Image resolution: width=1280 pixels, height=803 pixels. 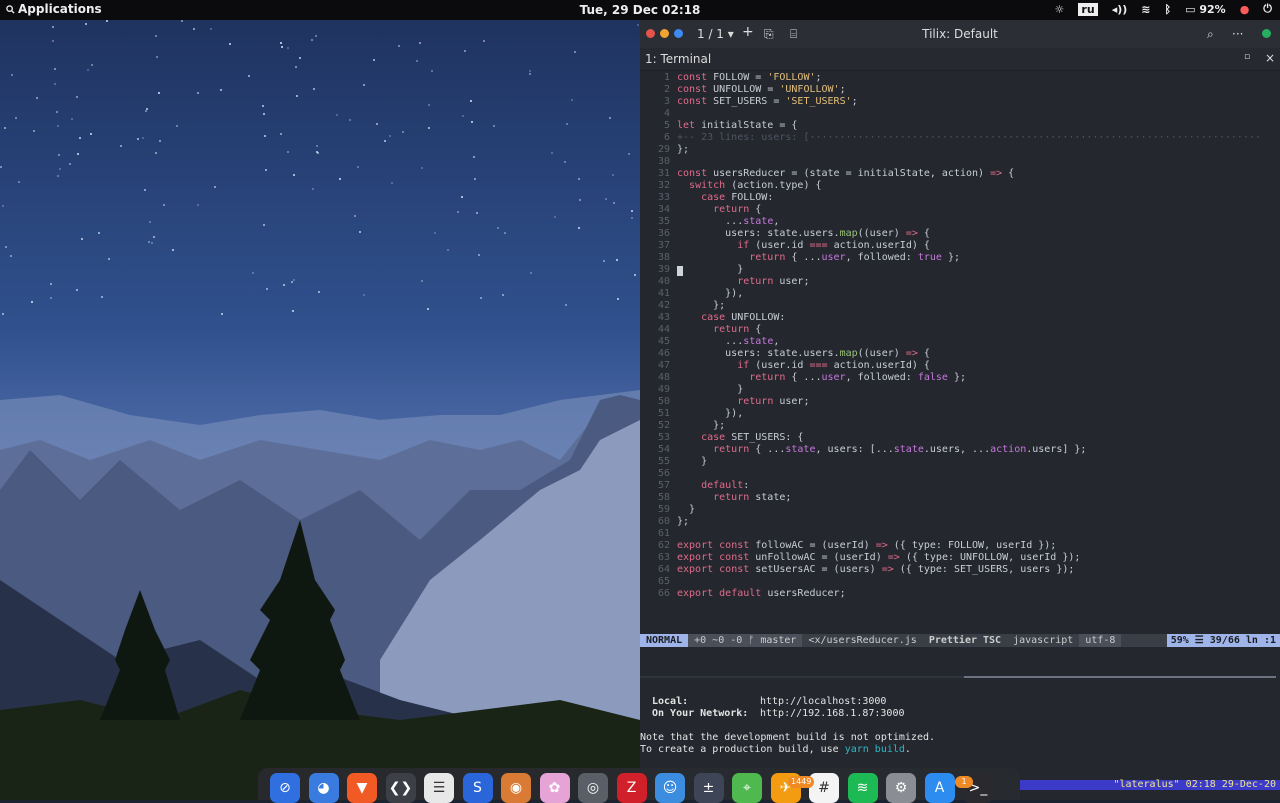 What do you see at coordinates (960, 90) in the screenshot?
I see `code-line: 2 const UNFOLLOW = 'UNFOLLOW';` at bounding box center [960, 90].